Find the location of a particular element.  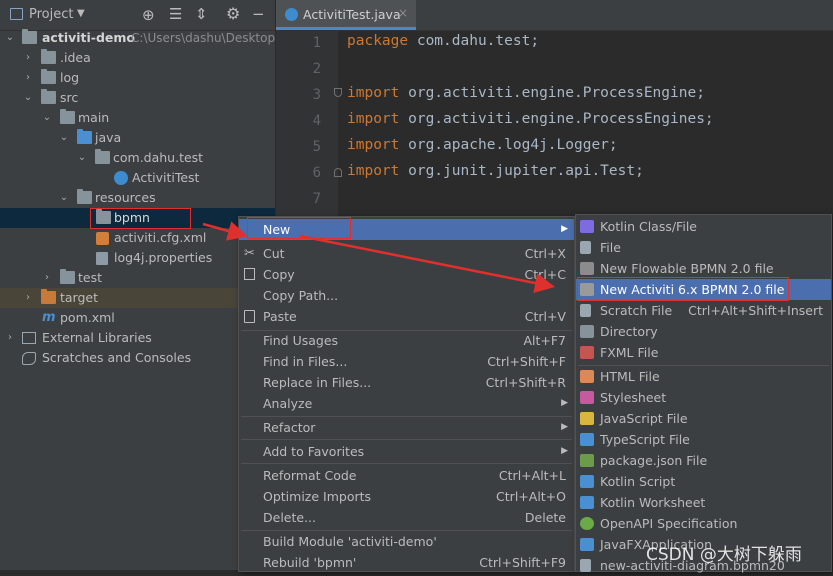

watermark: CSDN @大树下躲雨 is located at coordinates (724, 555).